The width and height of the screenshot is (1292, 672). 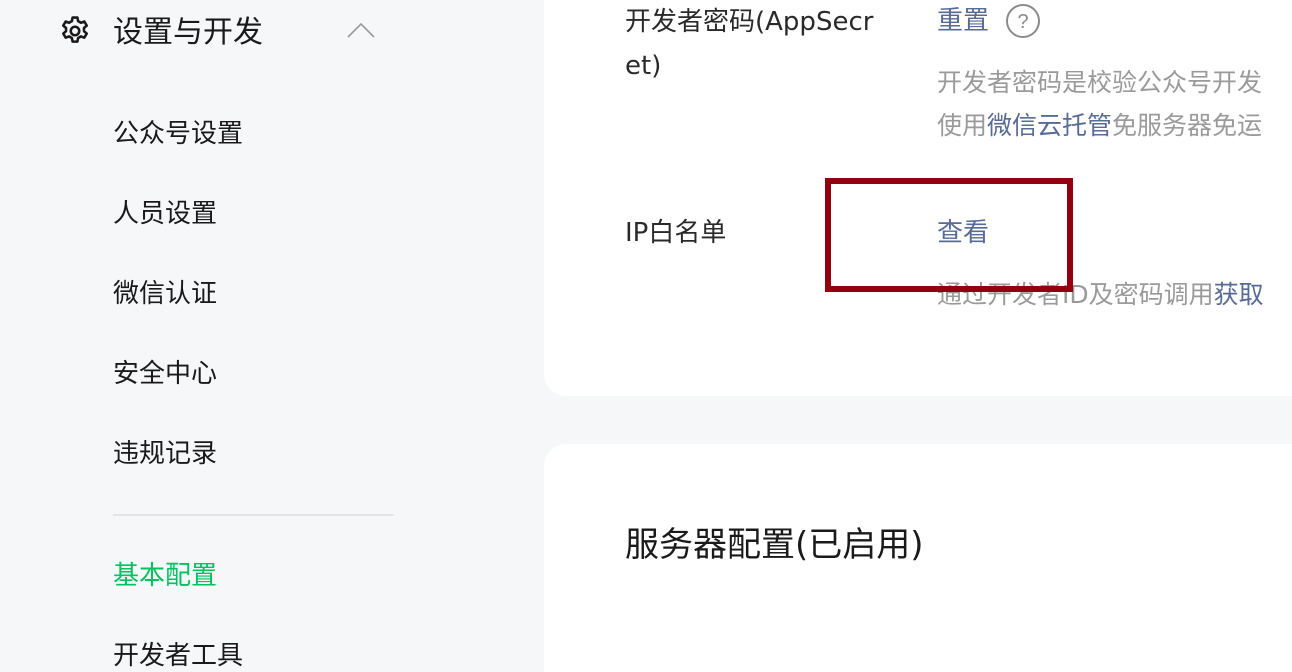 I want to click on wechat-cloud-hosting-link: 微信云托管, so click(x=1049, y=125).